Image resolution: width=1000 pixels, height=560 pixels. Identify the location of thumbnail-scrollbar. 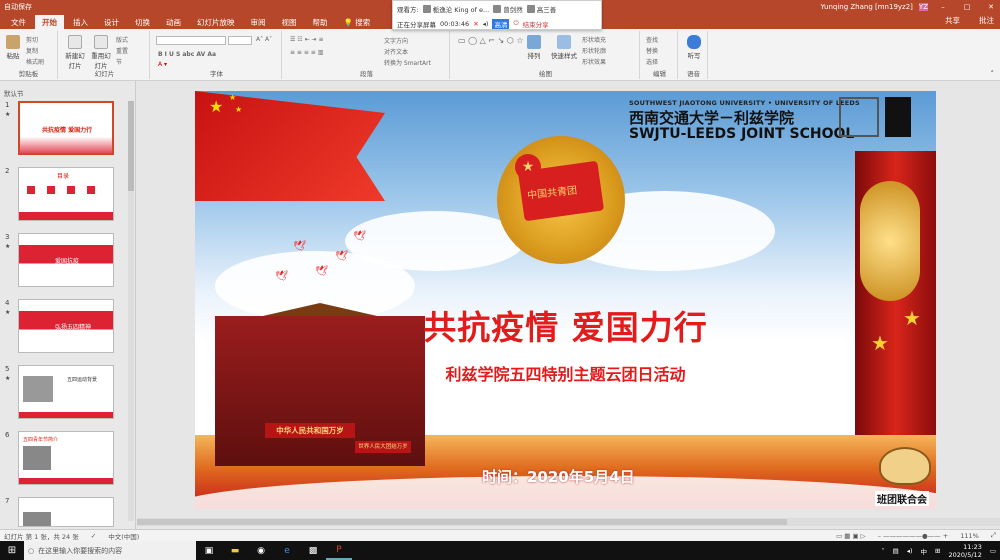
(131, 311).